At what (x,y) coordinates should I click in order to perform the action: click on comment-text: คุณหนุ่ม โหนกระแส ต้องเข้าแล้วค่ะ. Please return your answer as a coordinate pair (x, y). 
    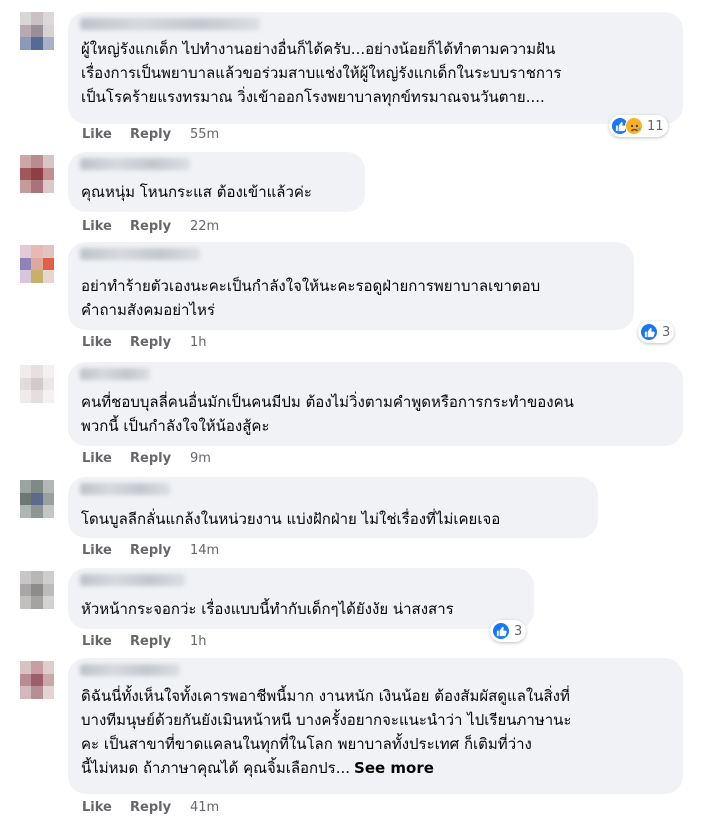
    Looking at the image, I should click on (196, 192).